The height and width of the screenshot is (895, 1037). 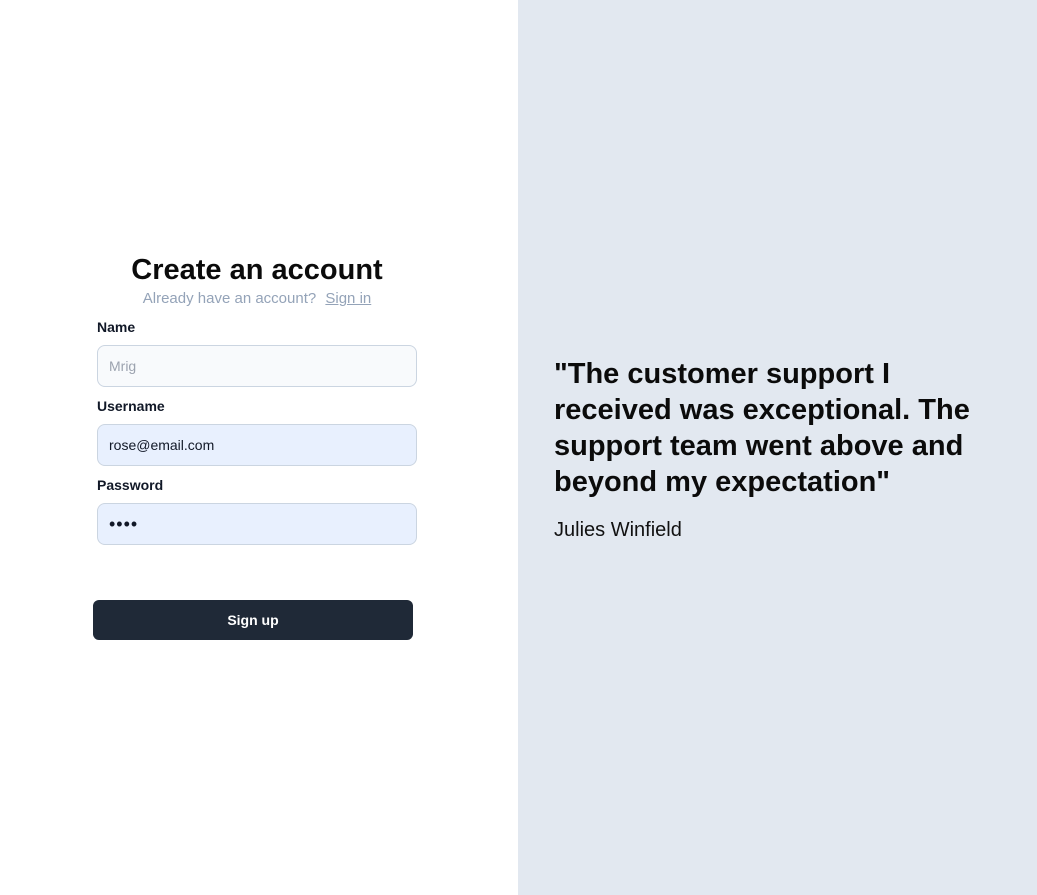 What do you see at coordinates (131, 406) in the screenshot?
I see `username-label: Username` at bounding box center [131, 406].